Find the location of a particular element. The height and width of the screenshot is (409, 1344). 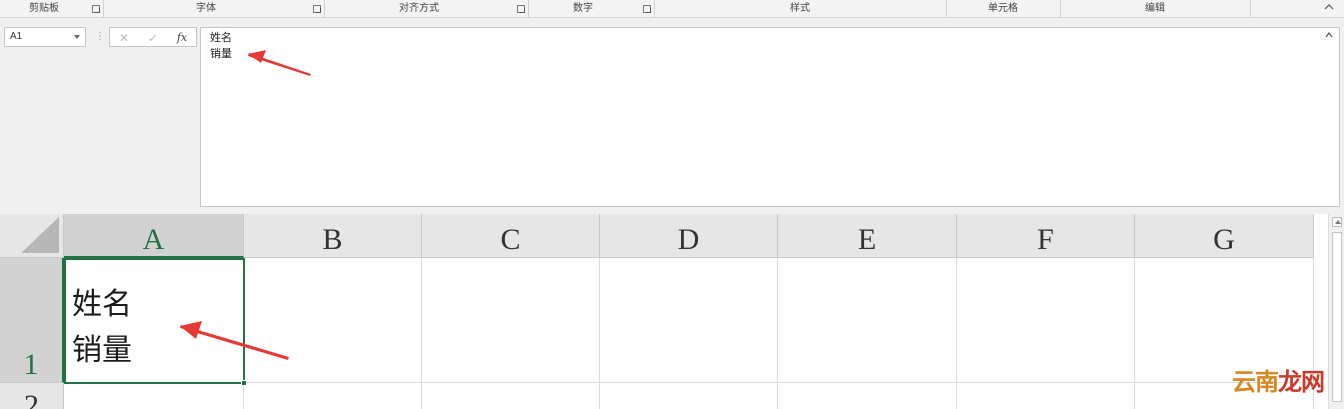

ribbon-group-editing: 编辑 is located at coordinates (1155, 8).